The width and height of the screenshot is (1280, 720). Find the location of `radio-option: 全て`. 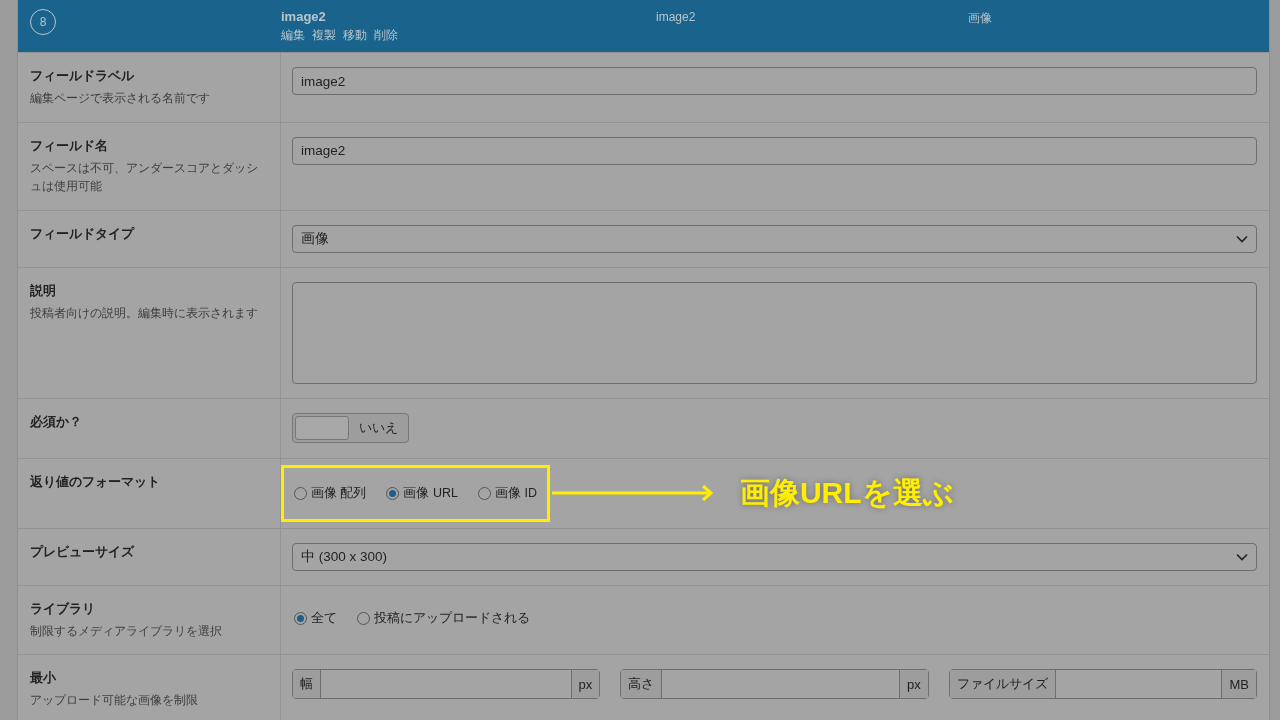

radio-option: 全て is located at coordinates (315, 618).